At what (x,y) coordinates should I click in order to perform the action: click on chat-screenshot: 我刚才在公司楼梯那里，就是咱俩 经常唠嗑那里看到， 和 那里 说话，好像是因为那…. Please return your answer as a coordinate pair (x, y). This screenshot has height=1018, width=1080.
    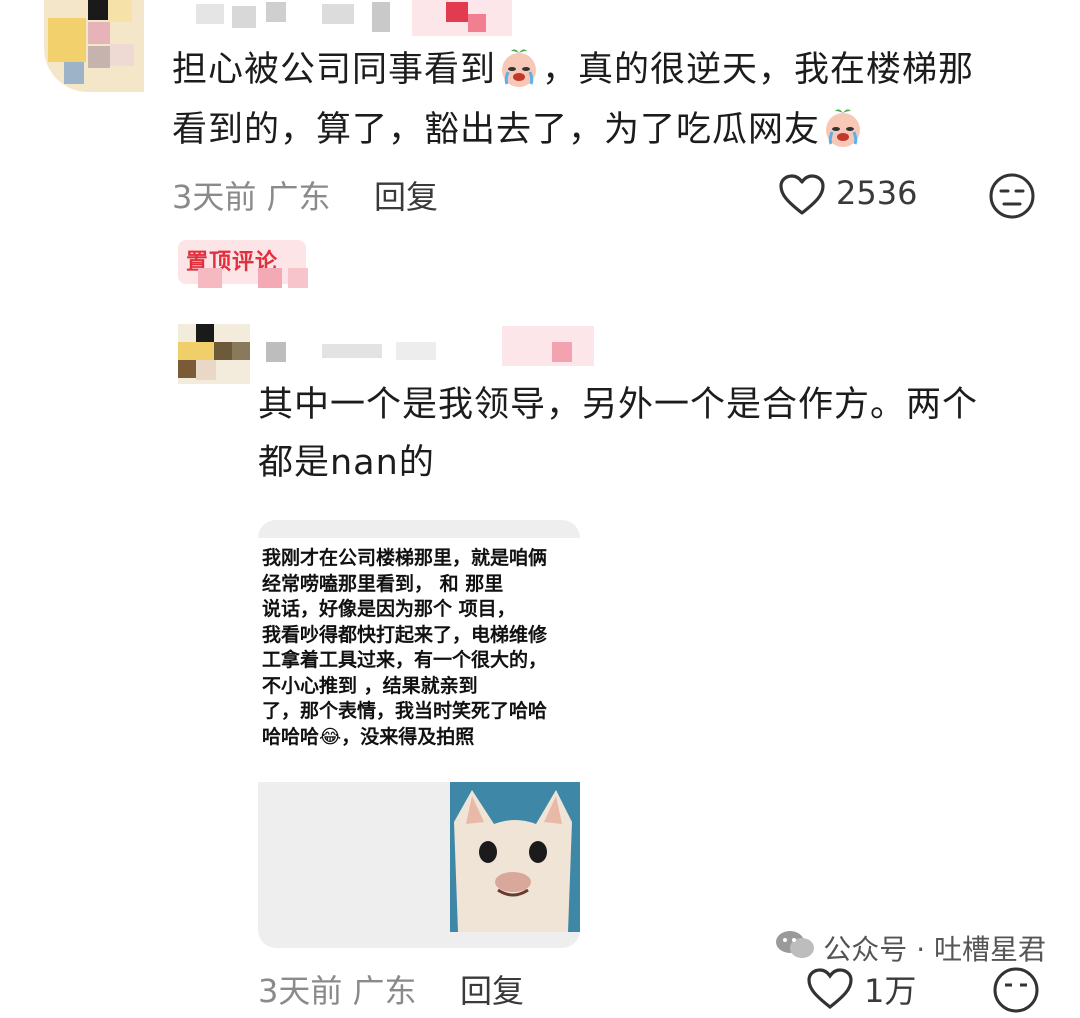
    Looking at the image, I should click on (419, 660).